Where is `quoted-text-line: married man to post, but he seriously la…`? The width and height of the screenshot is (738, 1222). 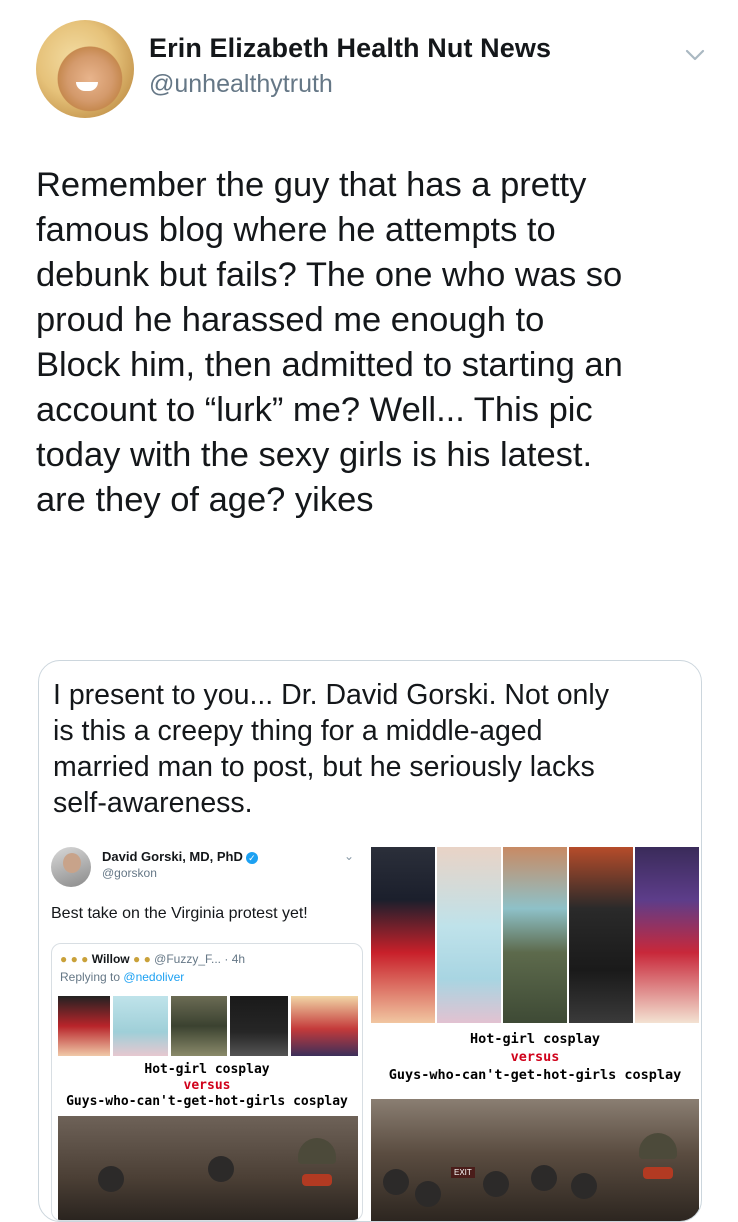
quoted-text-line: married man to post, but he seriously la… is located at coordinates (324, 767).